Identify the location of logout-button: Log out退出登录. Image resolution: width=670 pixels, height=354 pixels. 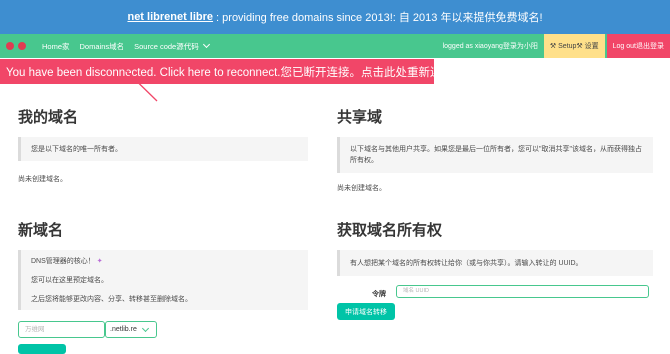
(638, 46).